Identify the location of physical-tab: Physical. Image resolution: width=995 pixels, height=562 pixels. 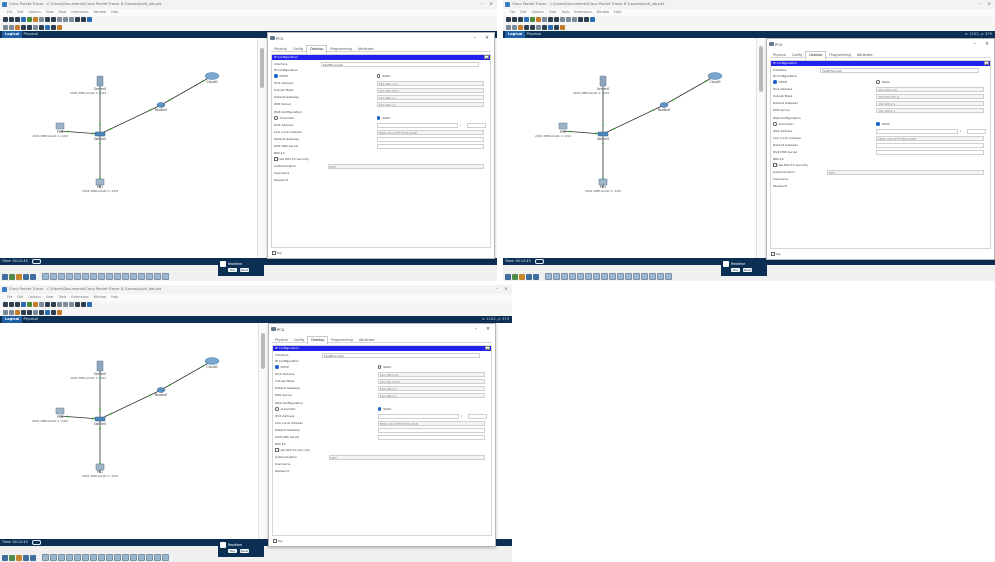
(31, 34).